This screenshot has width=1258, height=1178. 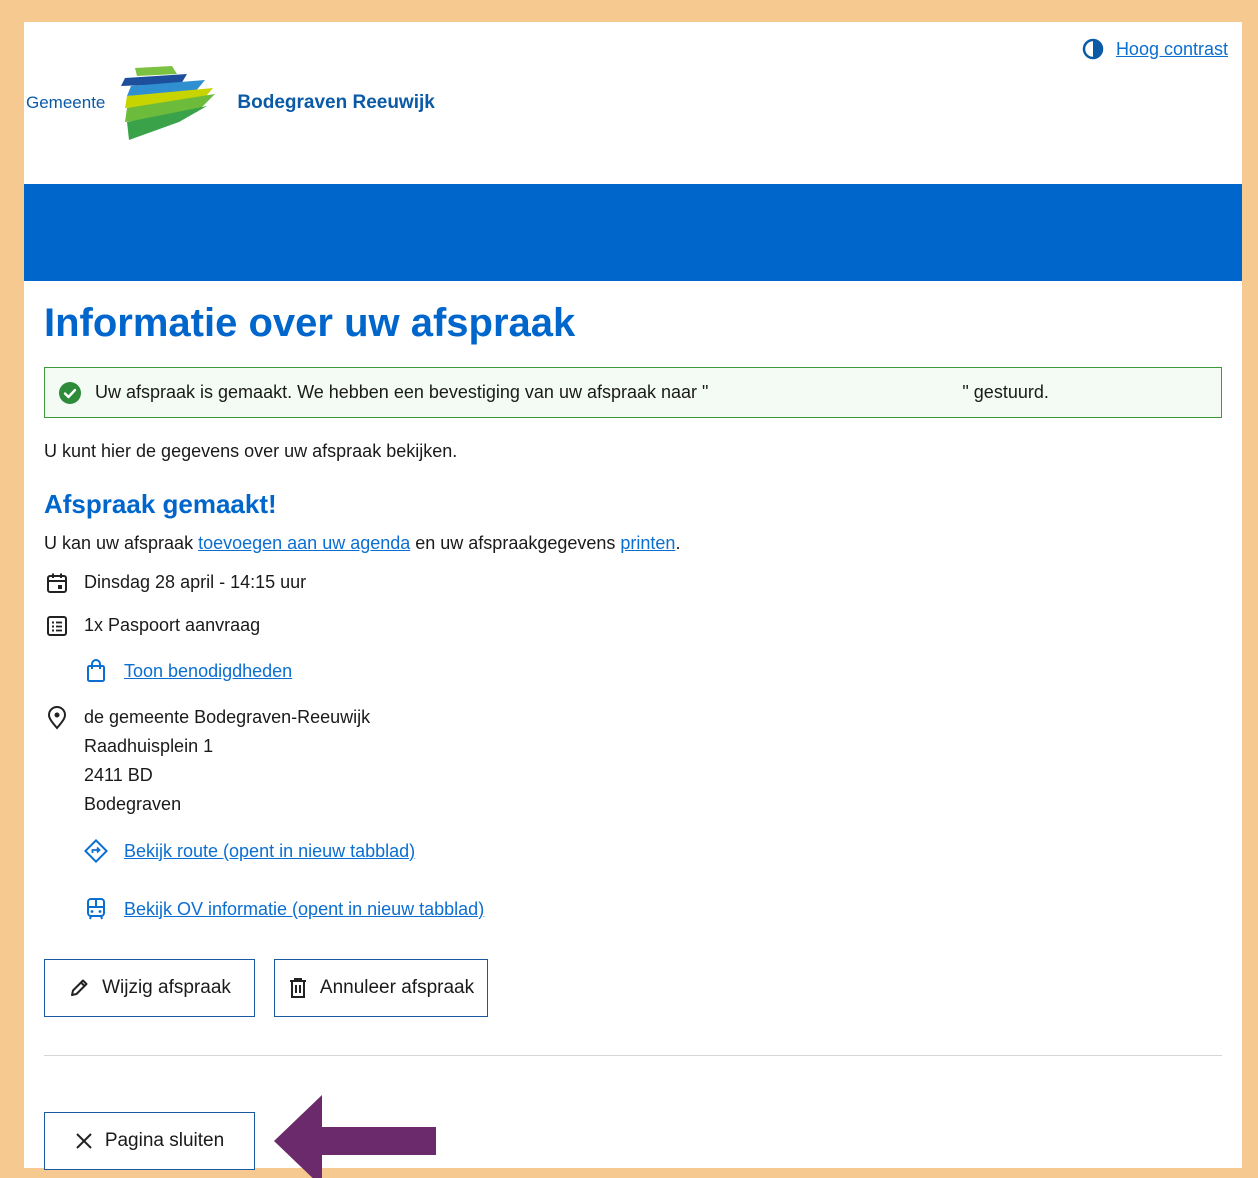 I want to click on contrast-icon, so click(x=1093, y=49).